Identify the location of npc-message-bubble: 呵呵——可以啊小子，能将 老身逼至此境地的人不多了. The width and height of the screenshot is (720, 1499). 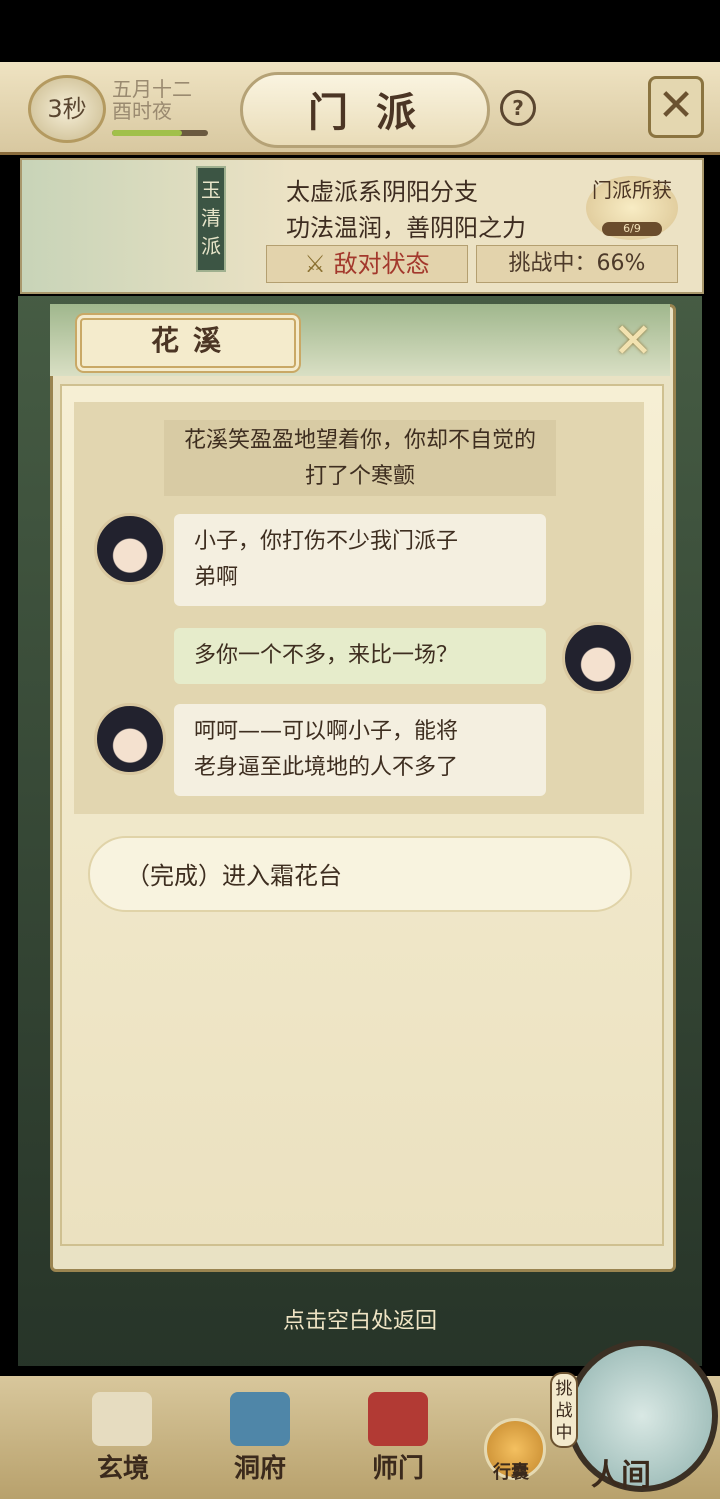
(360, 750).